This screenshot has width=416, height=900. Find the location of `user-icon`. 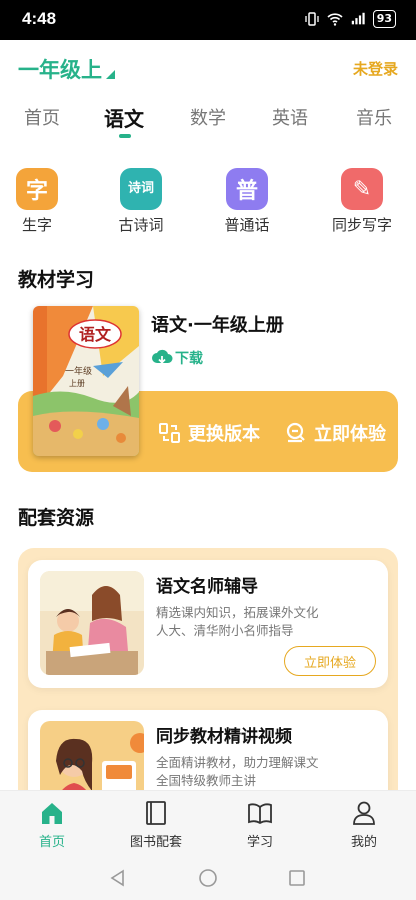

user-icon is located at coordinates (364, 813).